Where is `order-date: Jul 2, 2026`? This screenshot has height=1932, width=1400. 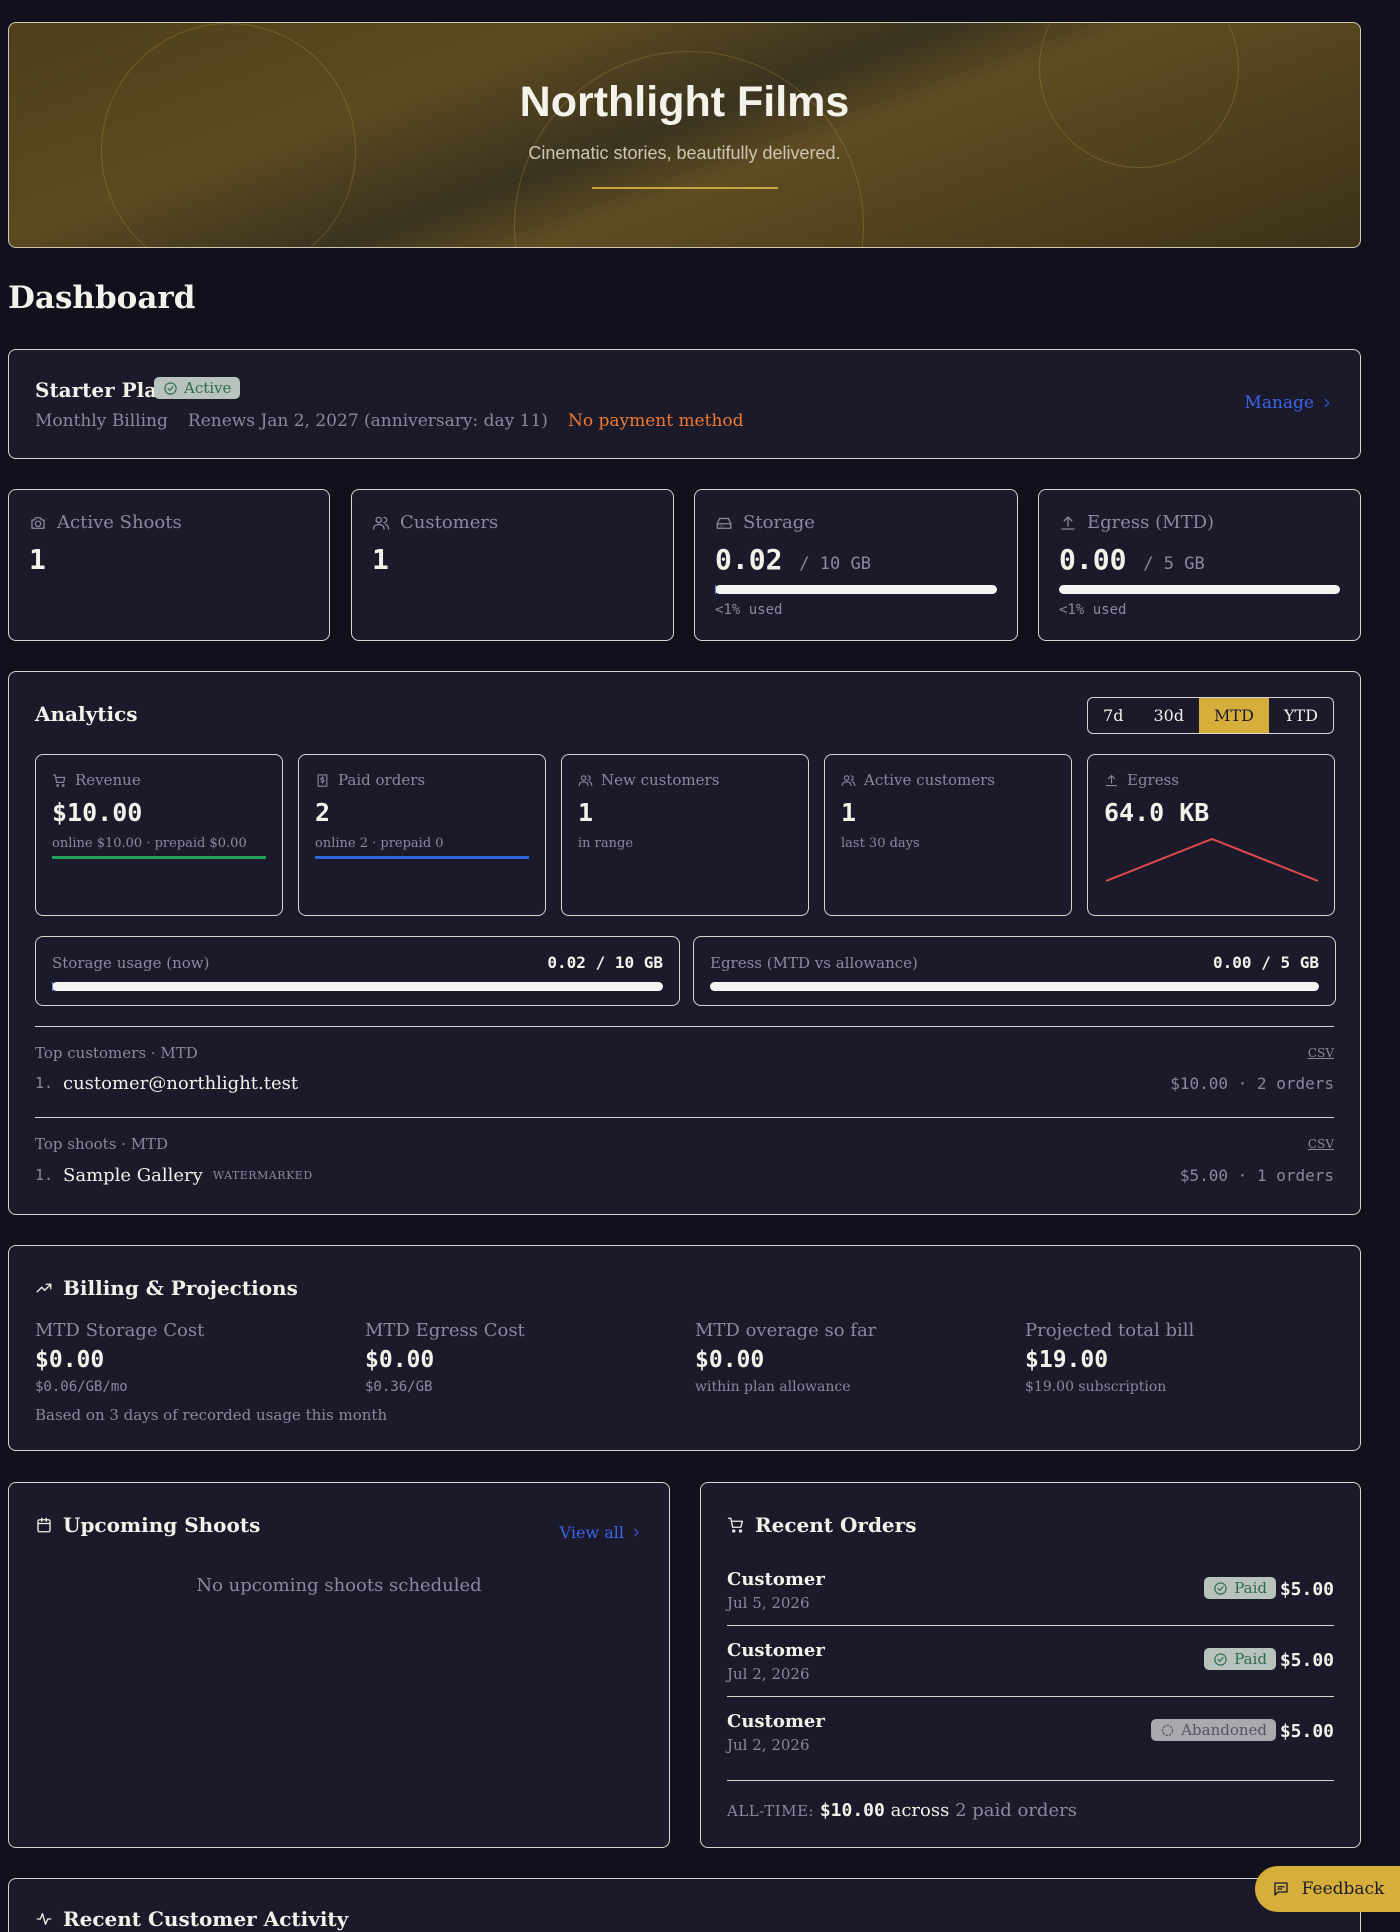
order-date: Jul 2, 2026 is located at coordinates (768, 1674).